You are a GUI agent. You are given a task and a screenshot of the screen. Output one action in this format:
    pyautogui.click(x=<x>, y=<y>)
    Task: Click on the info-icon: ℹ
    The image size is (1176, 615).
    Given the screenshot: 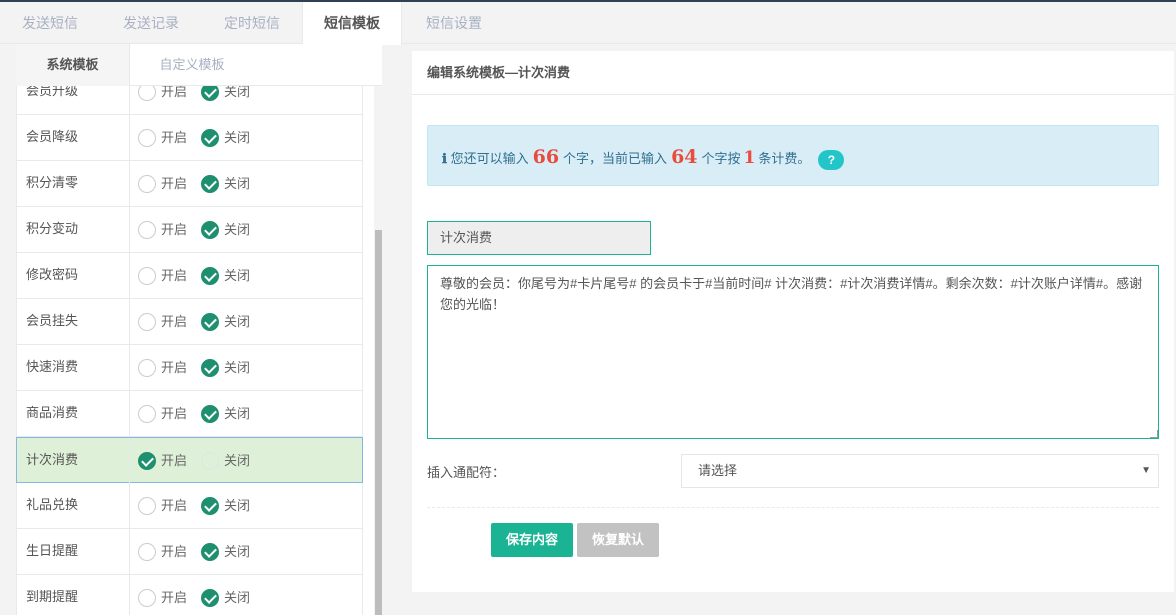 What is the action you would take?
    pyautogui.click(x=444, y=159)
    